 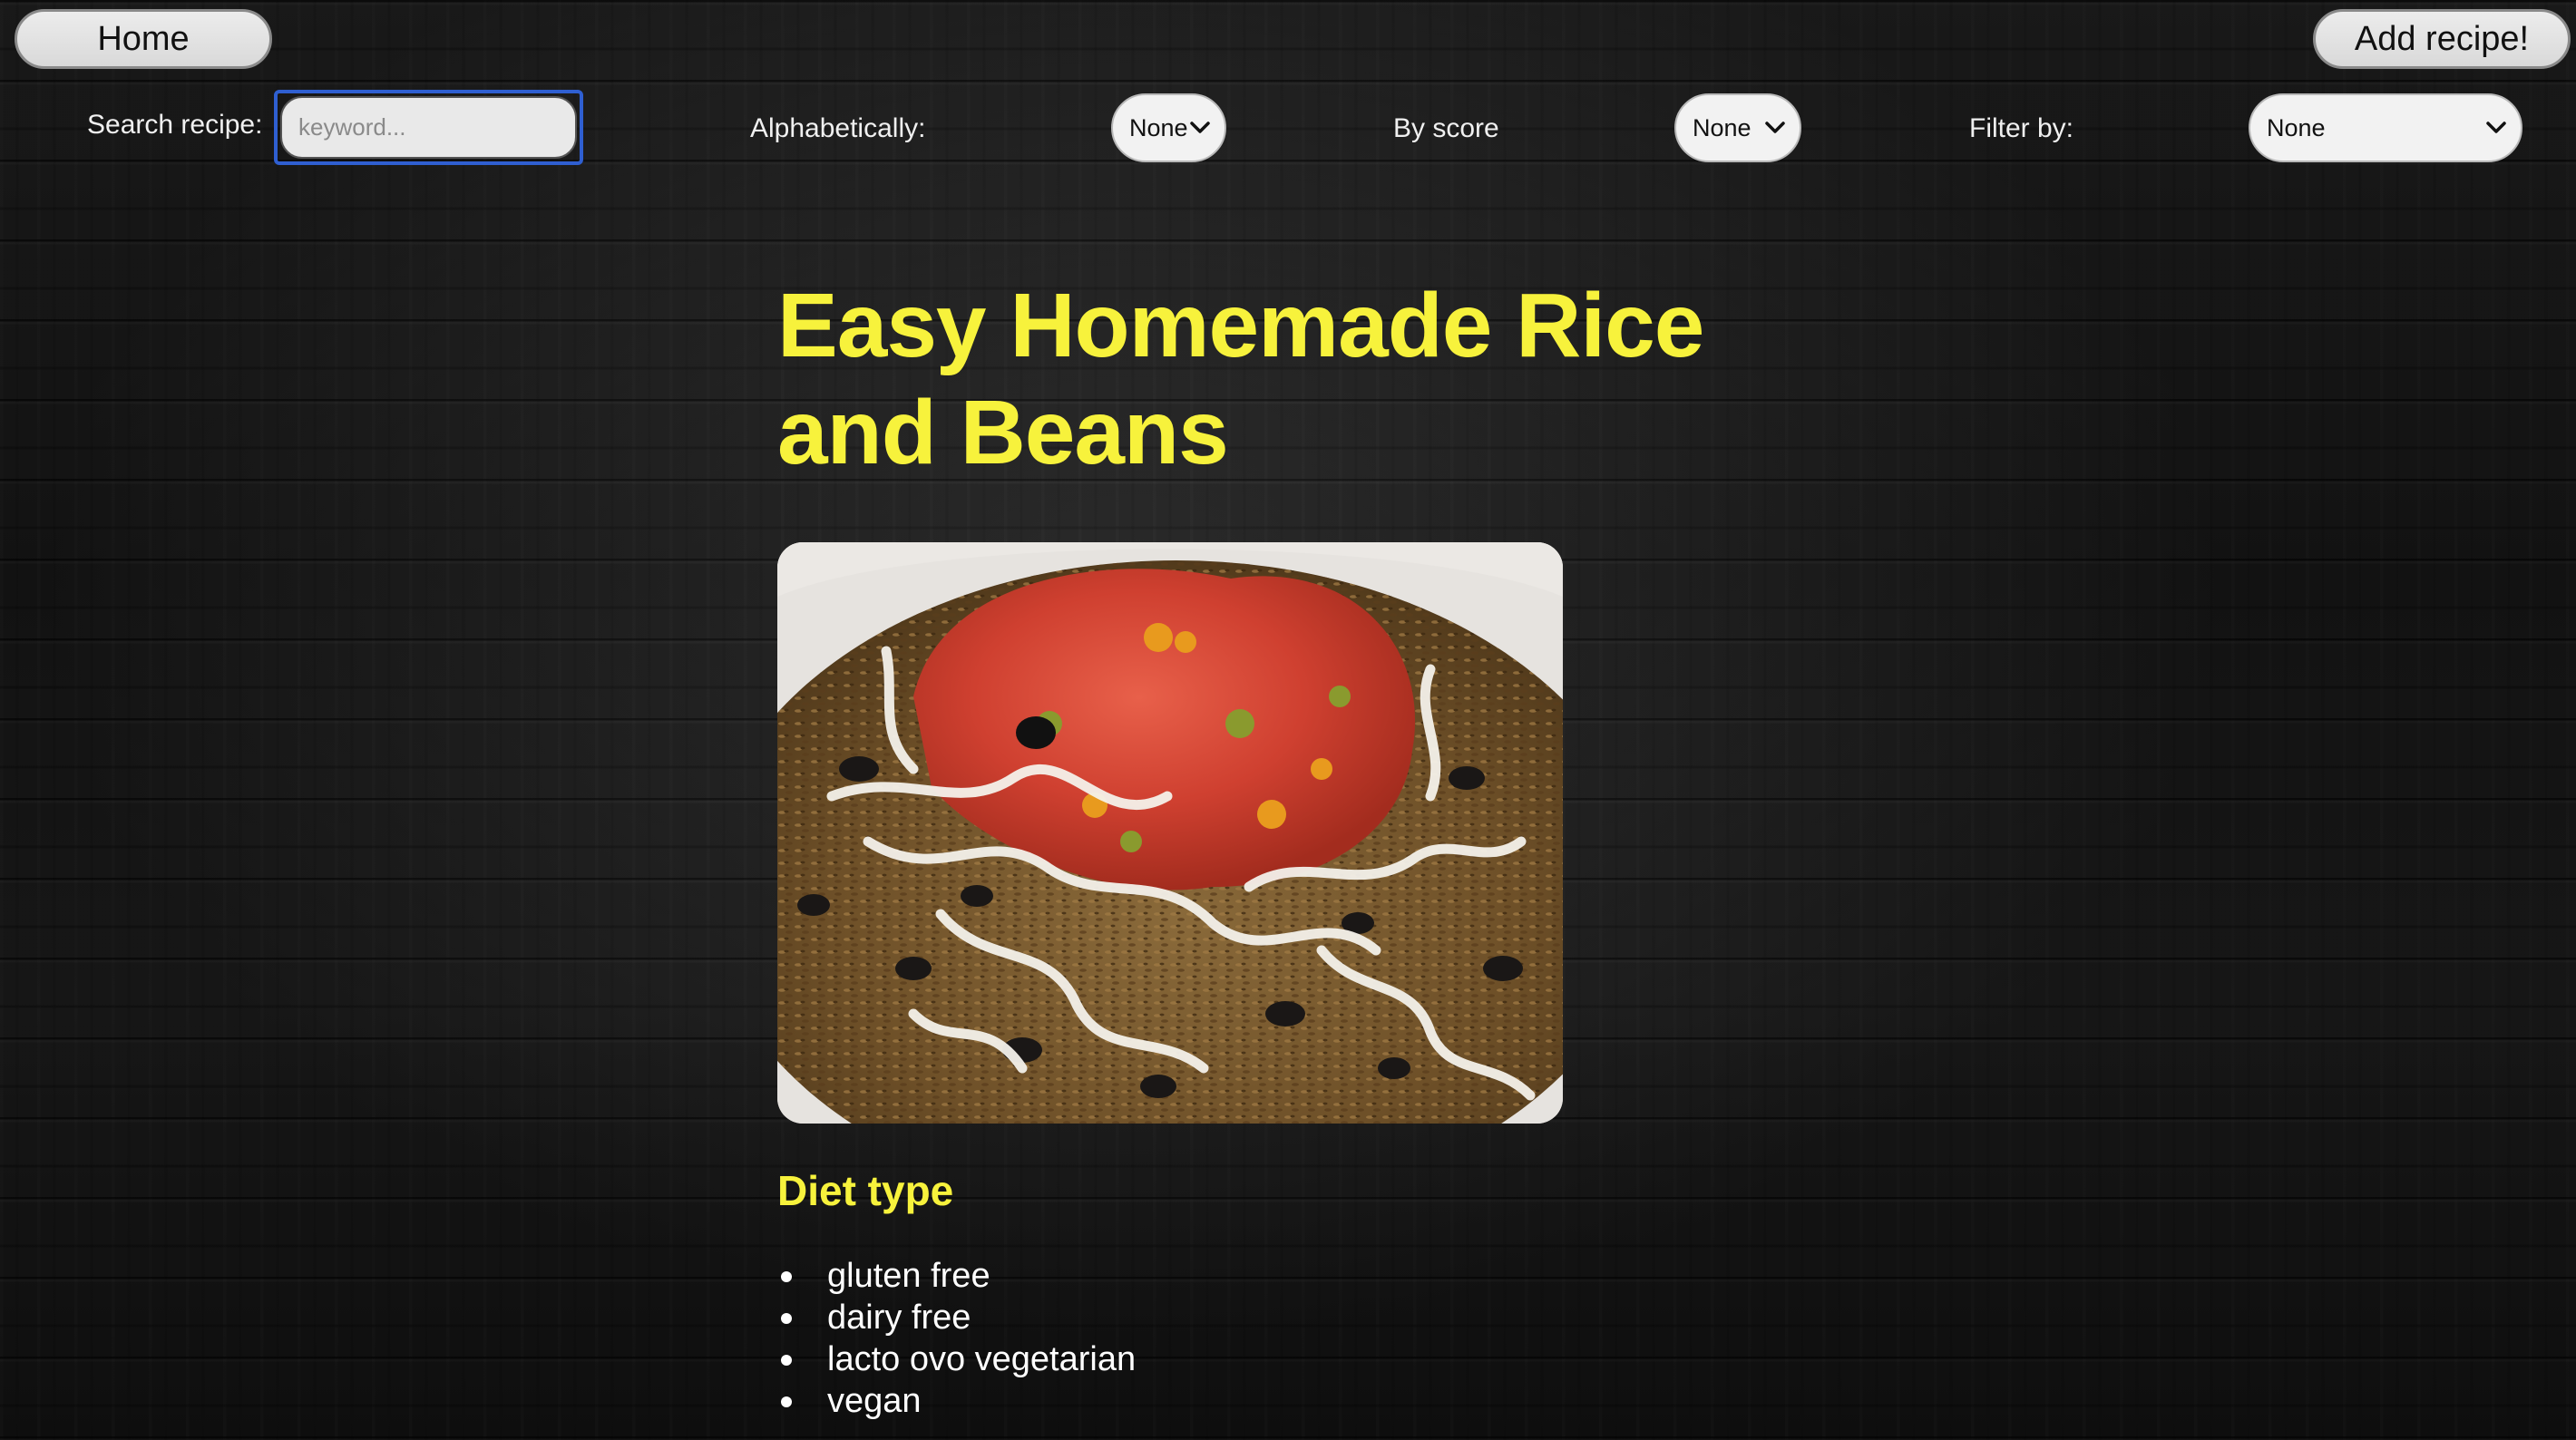 What do you see at coordinates (1158, 128) in the screenshot?
I see `alphabetical-sort-value: None` at bounding box center [1158, 128].